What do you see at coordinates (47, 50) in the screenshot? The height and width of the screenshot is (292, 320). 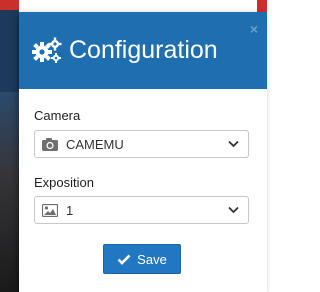 I see `cogs-icon` at bounding box center [47, 50].